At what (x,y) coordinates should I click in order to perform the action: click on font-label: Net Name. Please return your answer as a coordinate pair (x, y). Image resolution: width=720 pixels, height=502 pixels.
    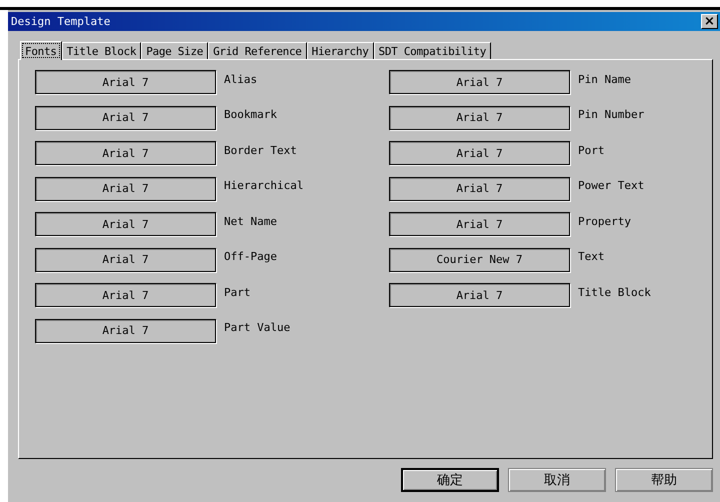
    Looking at the image, I should click on (250, 221).